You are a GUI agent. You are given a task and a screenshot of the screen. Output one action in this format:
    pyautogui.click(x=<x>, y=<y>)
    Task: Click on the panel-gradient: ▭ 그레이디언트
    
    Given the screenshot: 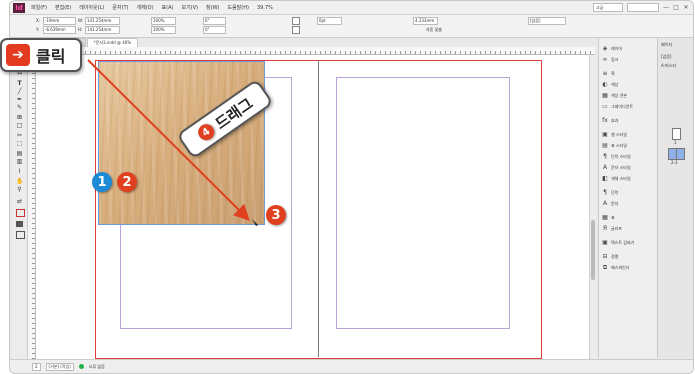 What is the action you would take?
    pyautogui.click(x=617, y=107)
    